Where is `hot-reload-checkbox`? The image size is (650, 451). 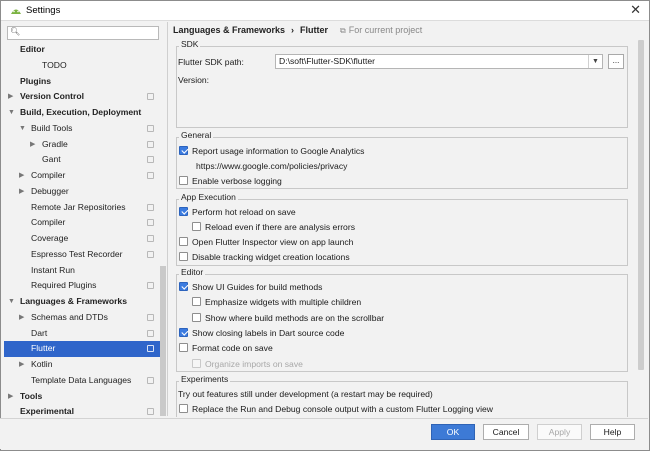
hot-reload-checkbox is located at coordinates (183, 211).